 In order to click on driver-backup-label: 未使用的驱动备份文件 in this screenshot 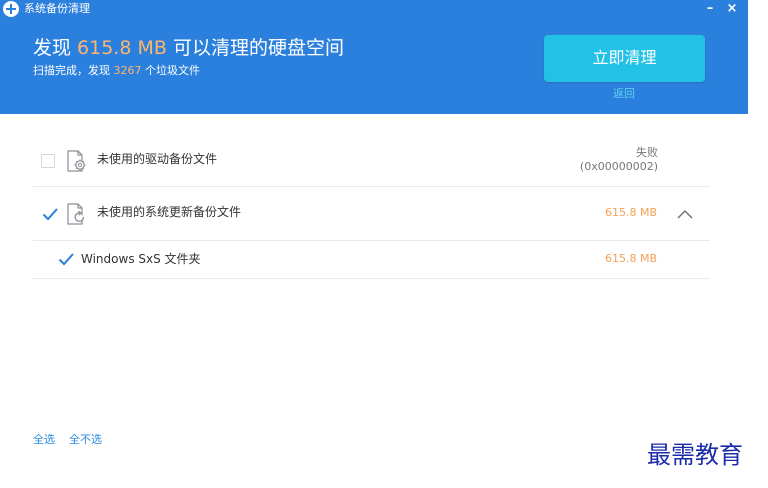, I will do `click(157, 159)`.